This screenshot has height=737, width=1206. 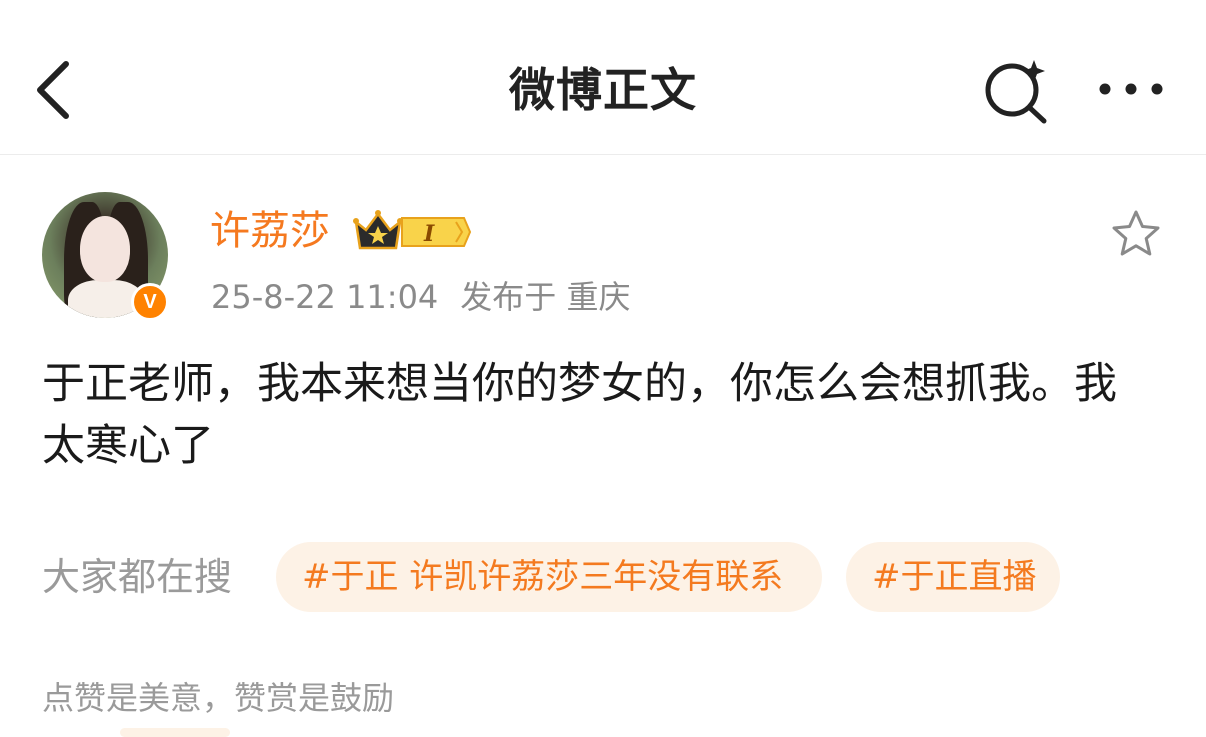 What do you see at coordinates (549, 577) in the screenshot?
I see `hot-search-tag: #于正 许凯许荔莎三年没有联系` at bounding box center [549, 577].